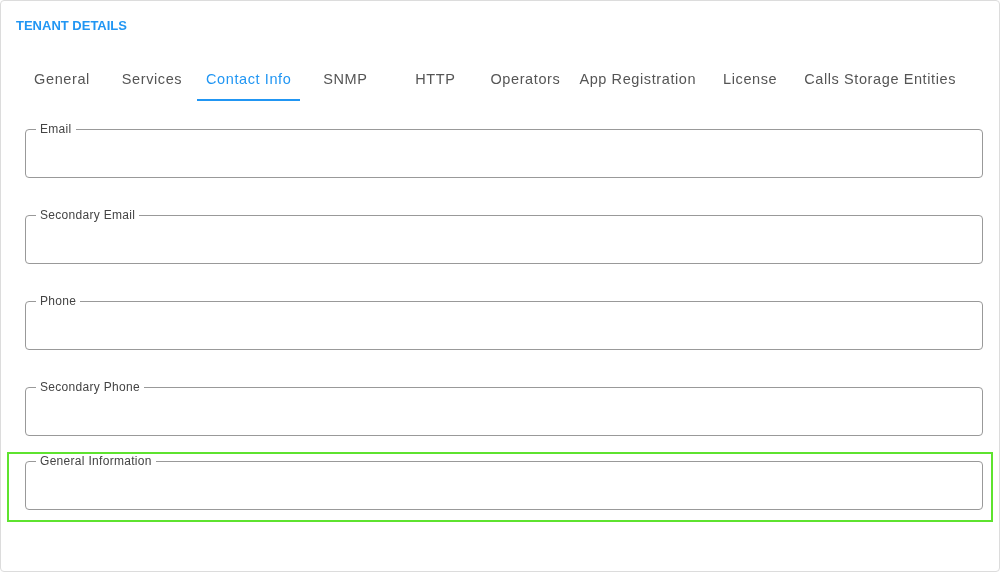 This screenshot has width=1001, height=572. I want to click on dialog-title: TENANT DETAILS, so click(72, 26).